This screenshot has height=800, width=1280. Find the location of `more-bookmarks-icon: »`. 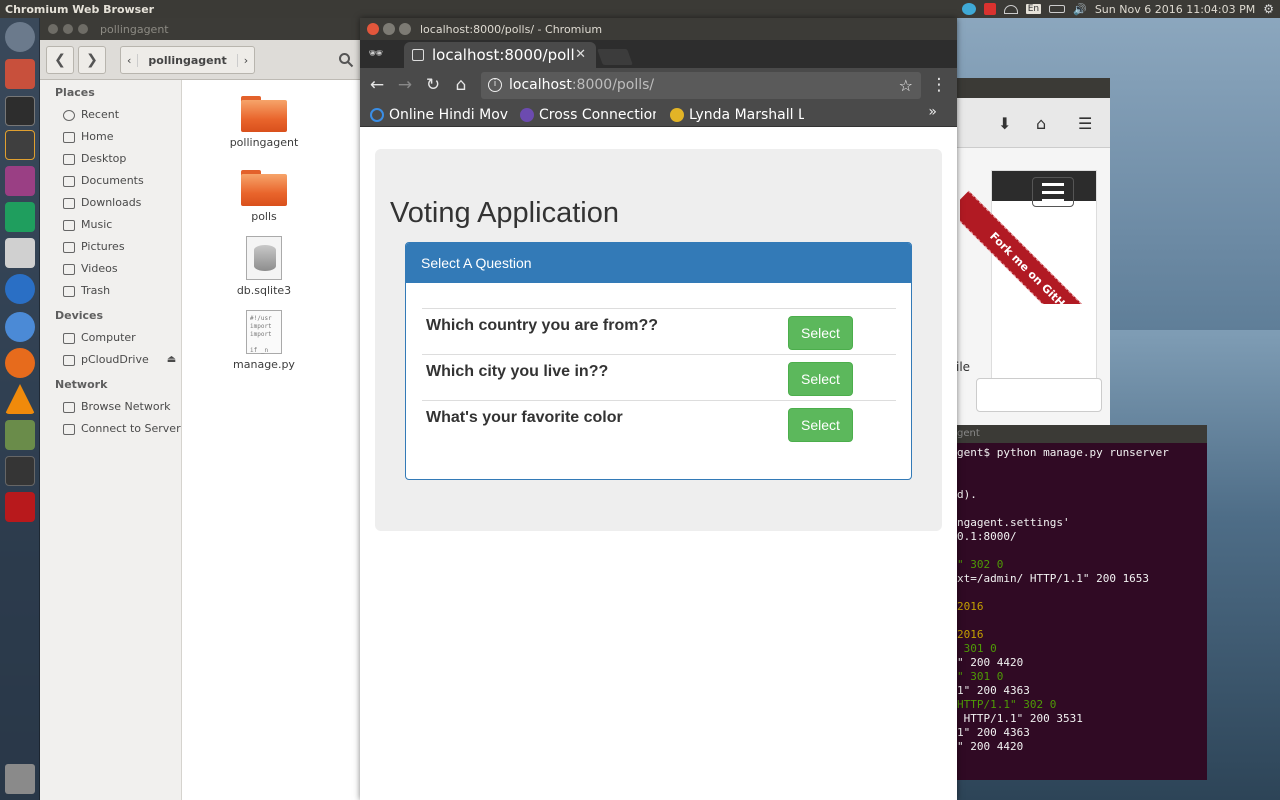

more-bookmarks-icon: » is located at coordinates (932, 112).